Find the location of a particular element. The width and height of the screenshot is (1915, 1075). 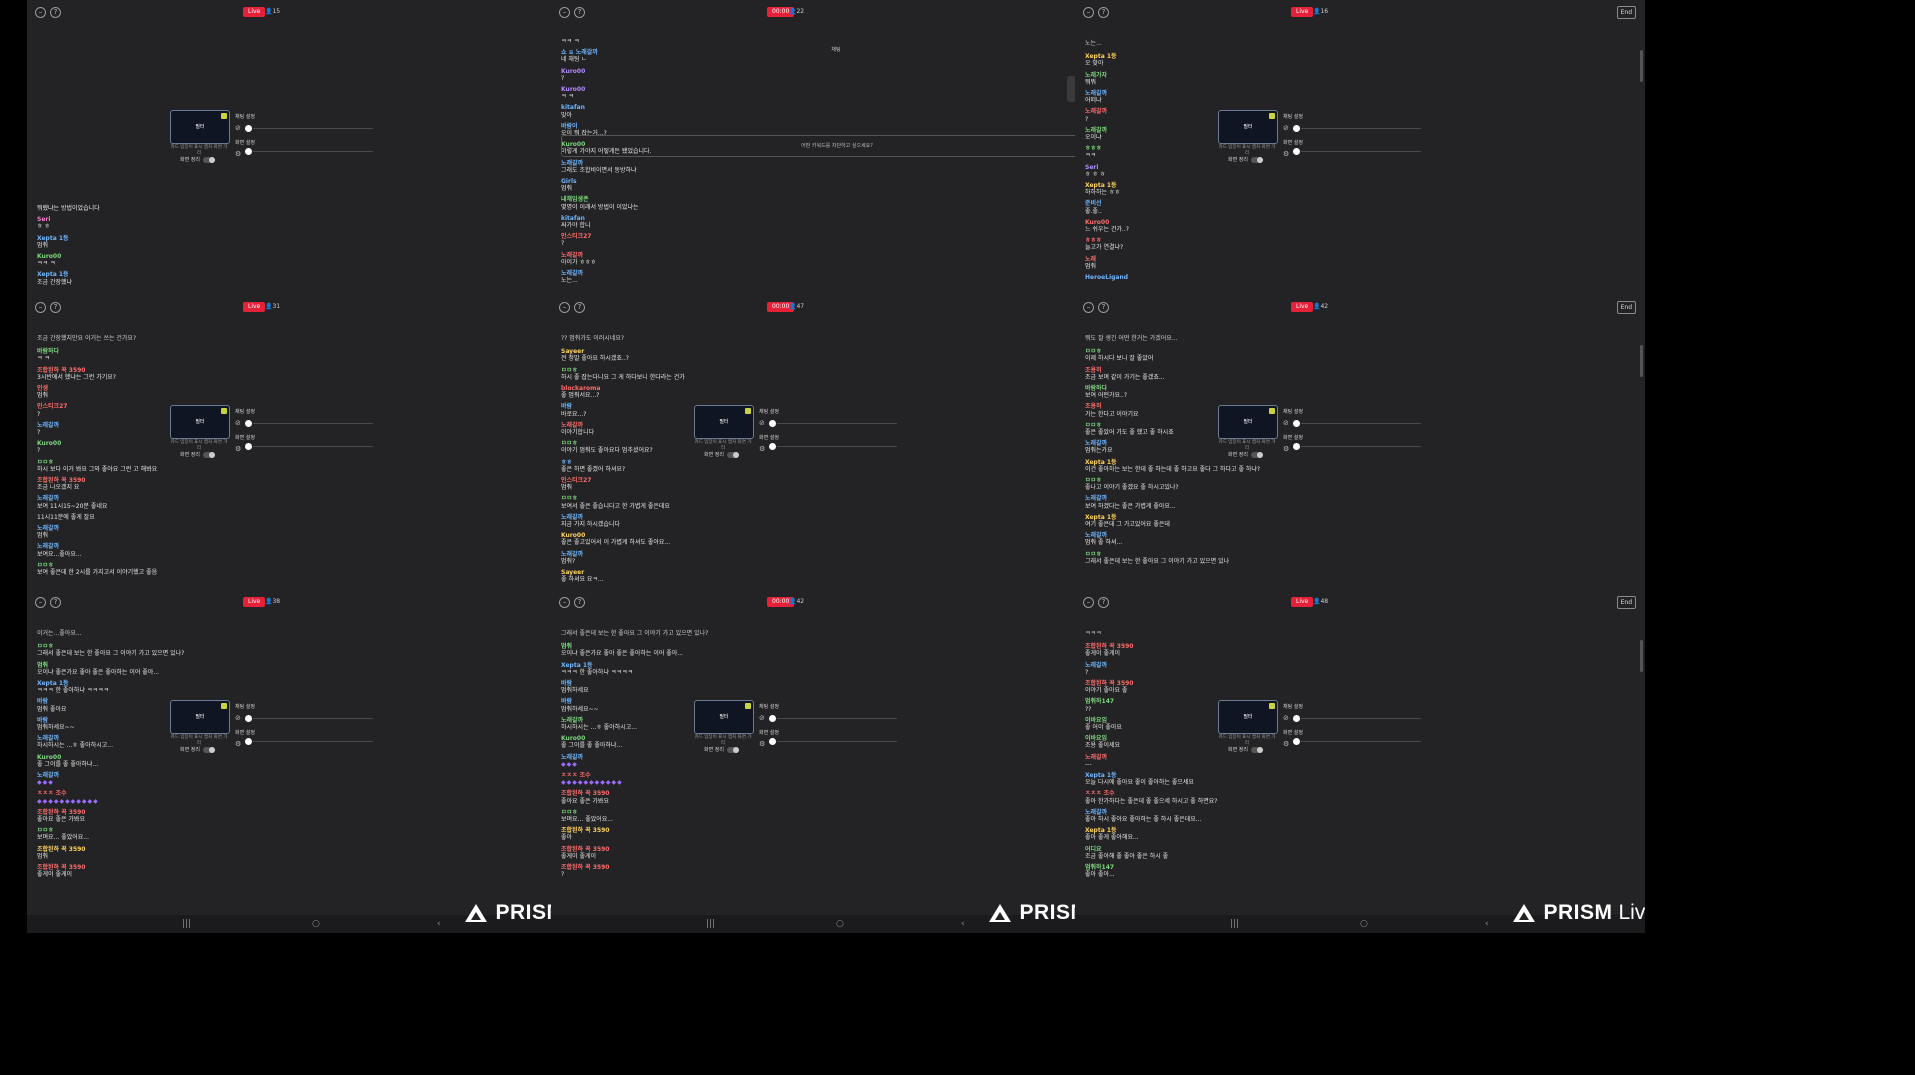

chat-username: 노래 is located at coordinates (1190, 259).